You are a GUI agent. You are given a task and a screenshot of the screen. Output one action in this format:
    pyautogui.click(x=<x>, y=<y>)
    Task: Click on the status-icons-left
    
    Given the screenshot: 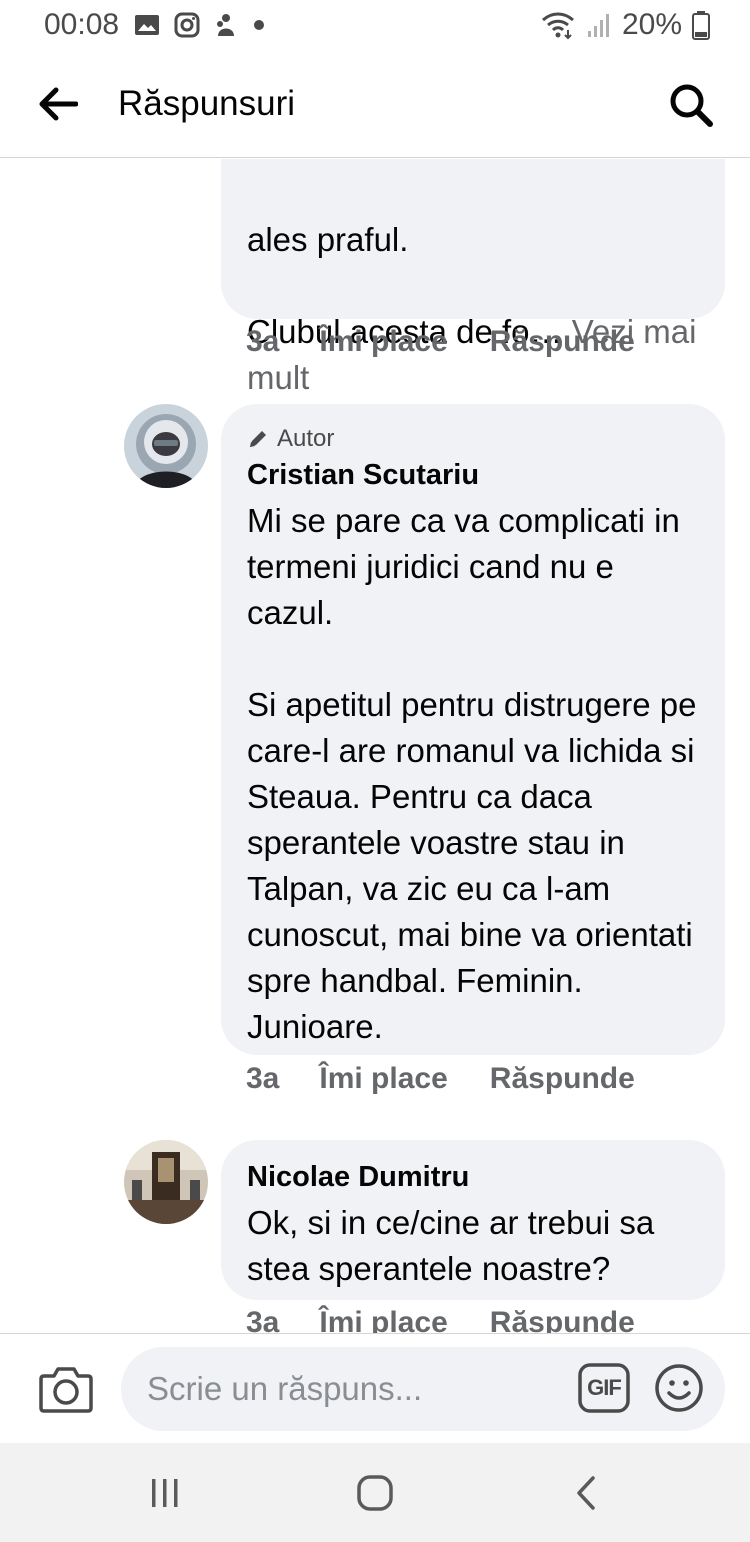 What is the action you would take?
    pyautogui.click(x=200, y=25)
    